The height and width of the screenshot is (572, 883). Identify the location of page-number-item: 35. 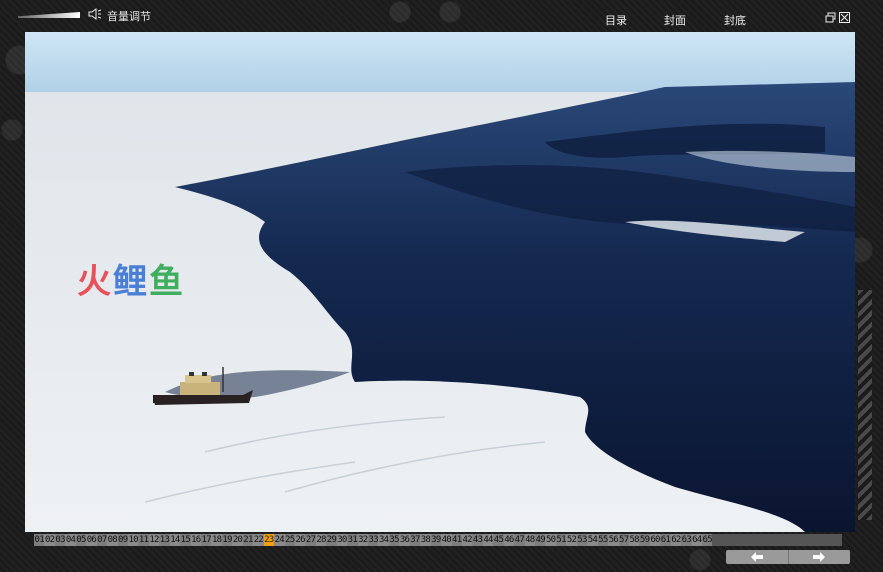
(394, 540).